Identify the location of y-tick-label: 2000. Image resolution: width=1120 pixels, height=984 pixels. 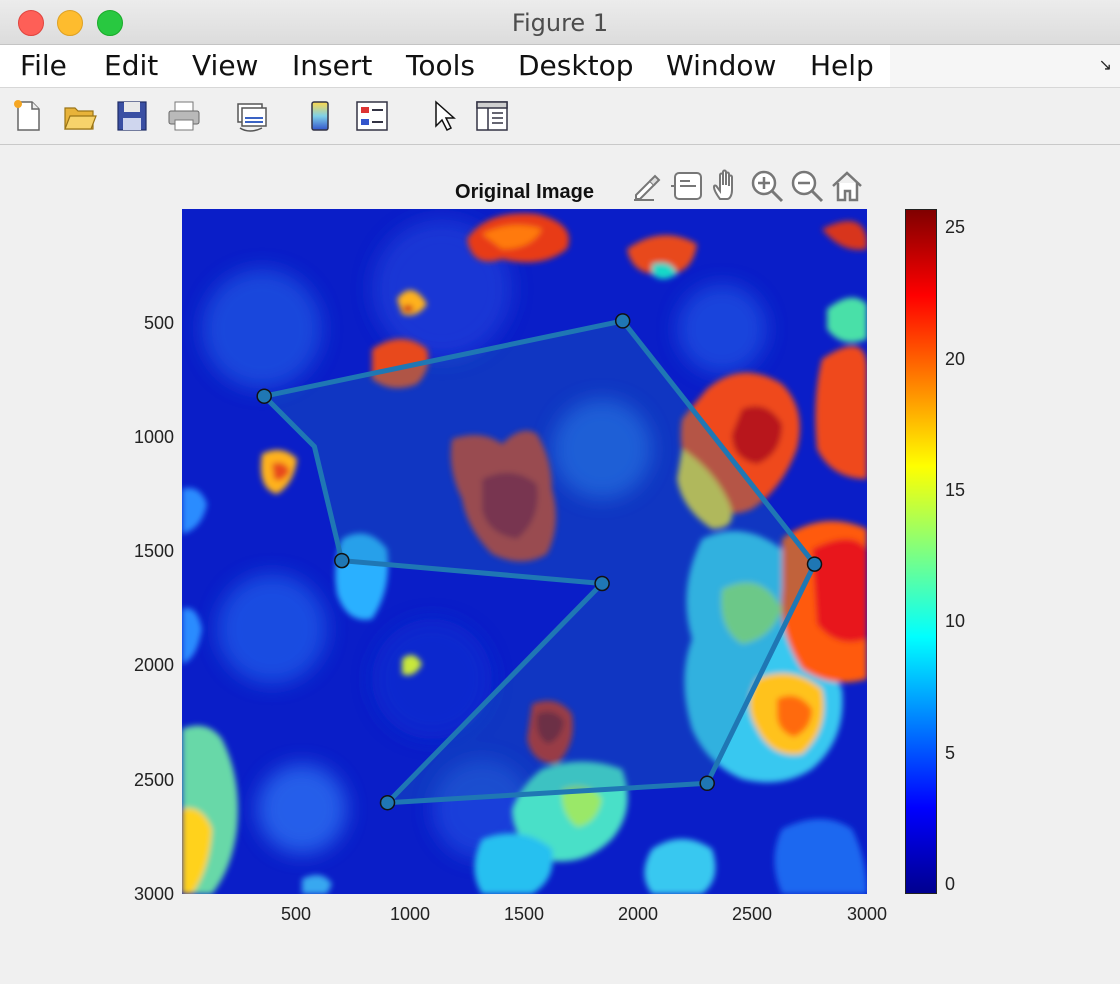
(153, 665).